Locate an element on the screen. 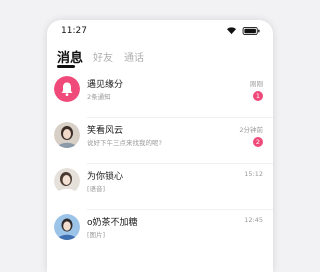  conversation-row: 笑看风云 说好下午三点来找我的呢? 2分钟前 2 is located at coordinates (160, 141).